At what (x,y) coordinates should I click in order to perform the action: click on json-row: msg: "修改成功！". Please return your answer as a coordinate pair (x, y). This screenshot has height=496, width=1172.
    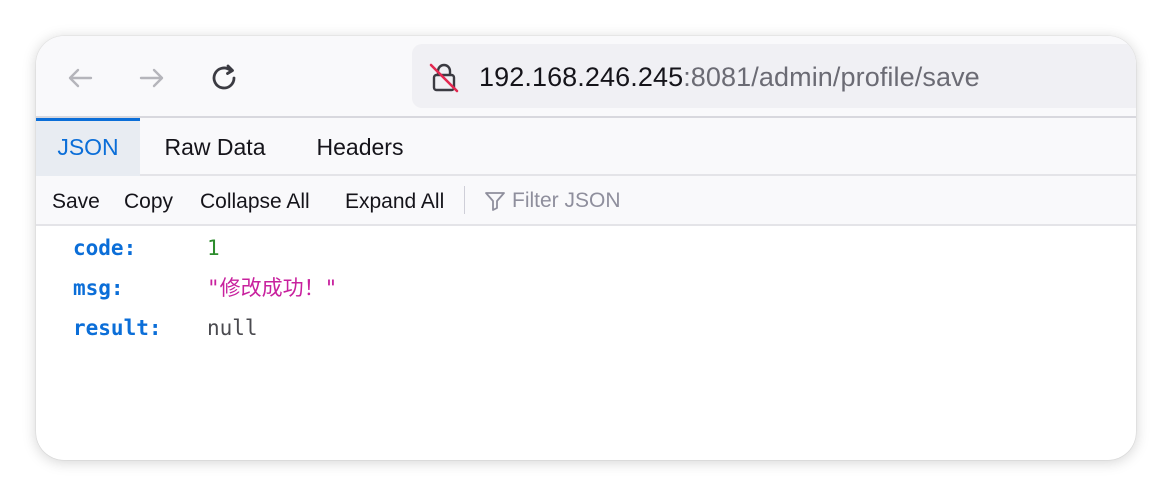
    Looking at the image, I should click on (586, 288).